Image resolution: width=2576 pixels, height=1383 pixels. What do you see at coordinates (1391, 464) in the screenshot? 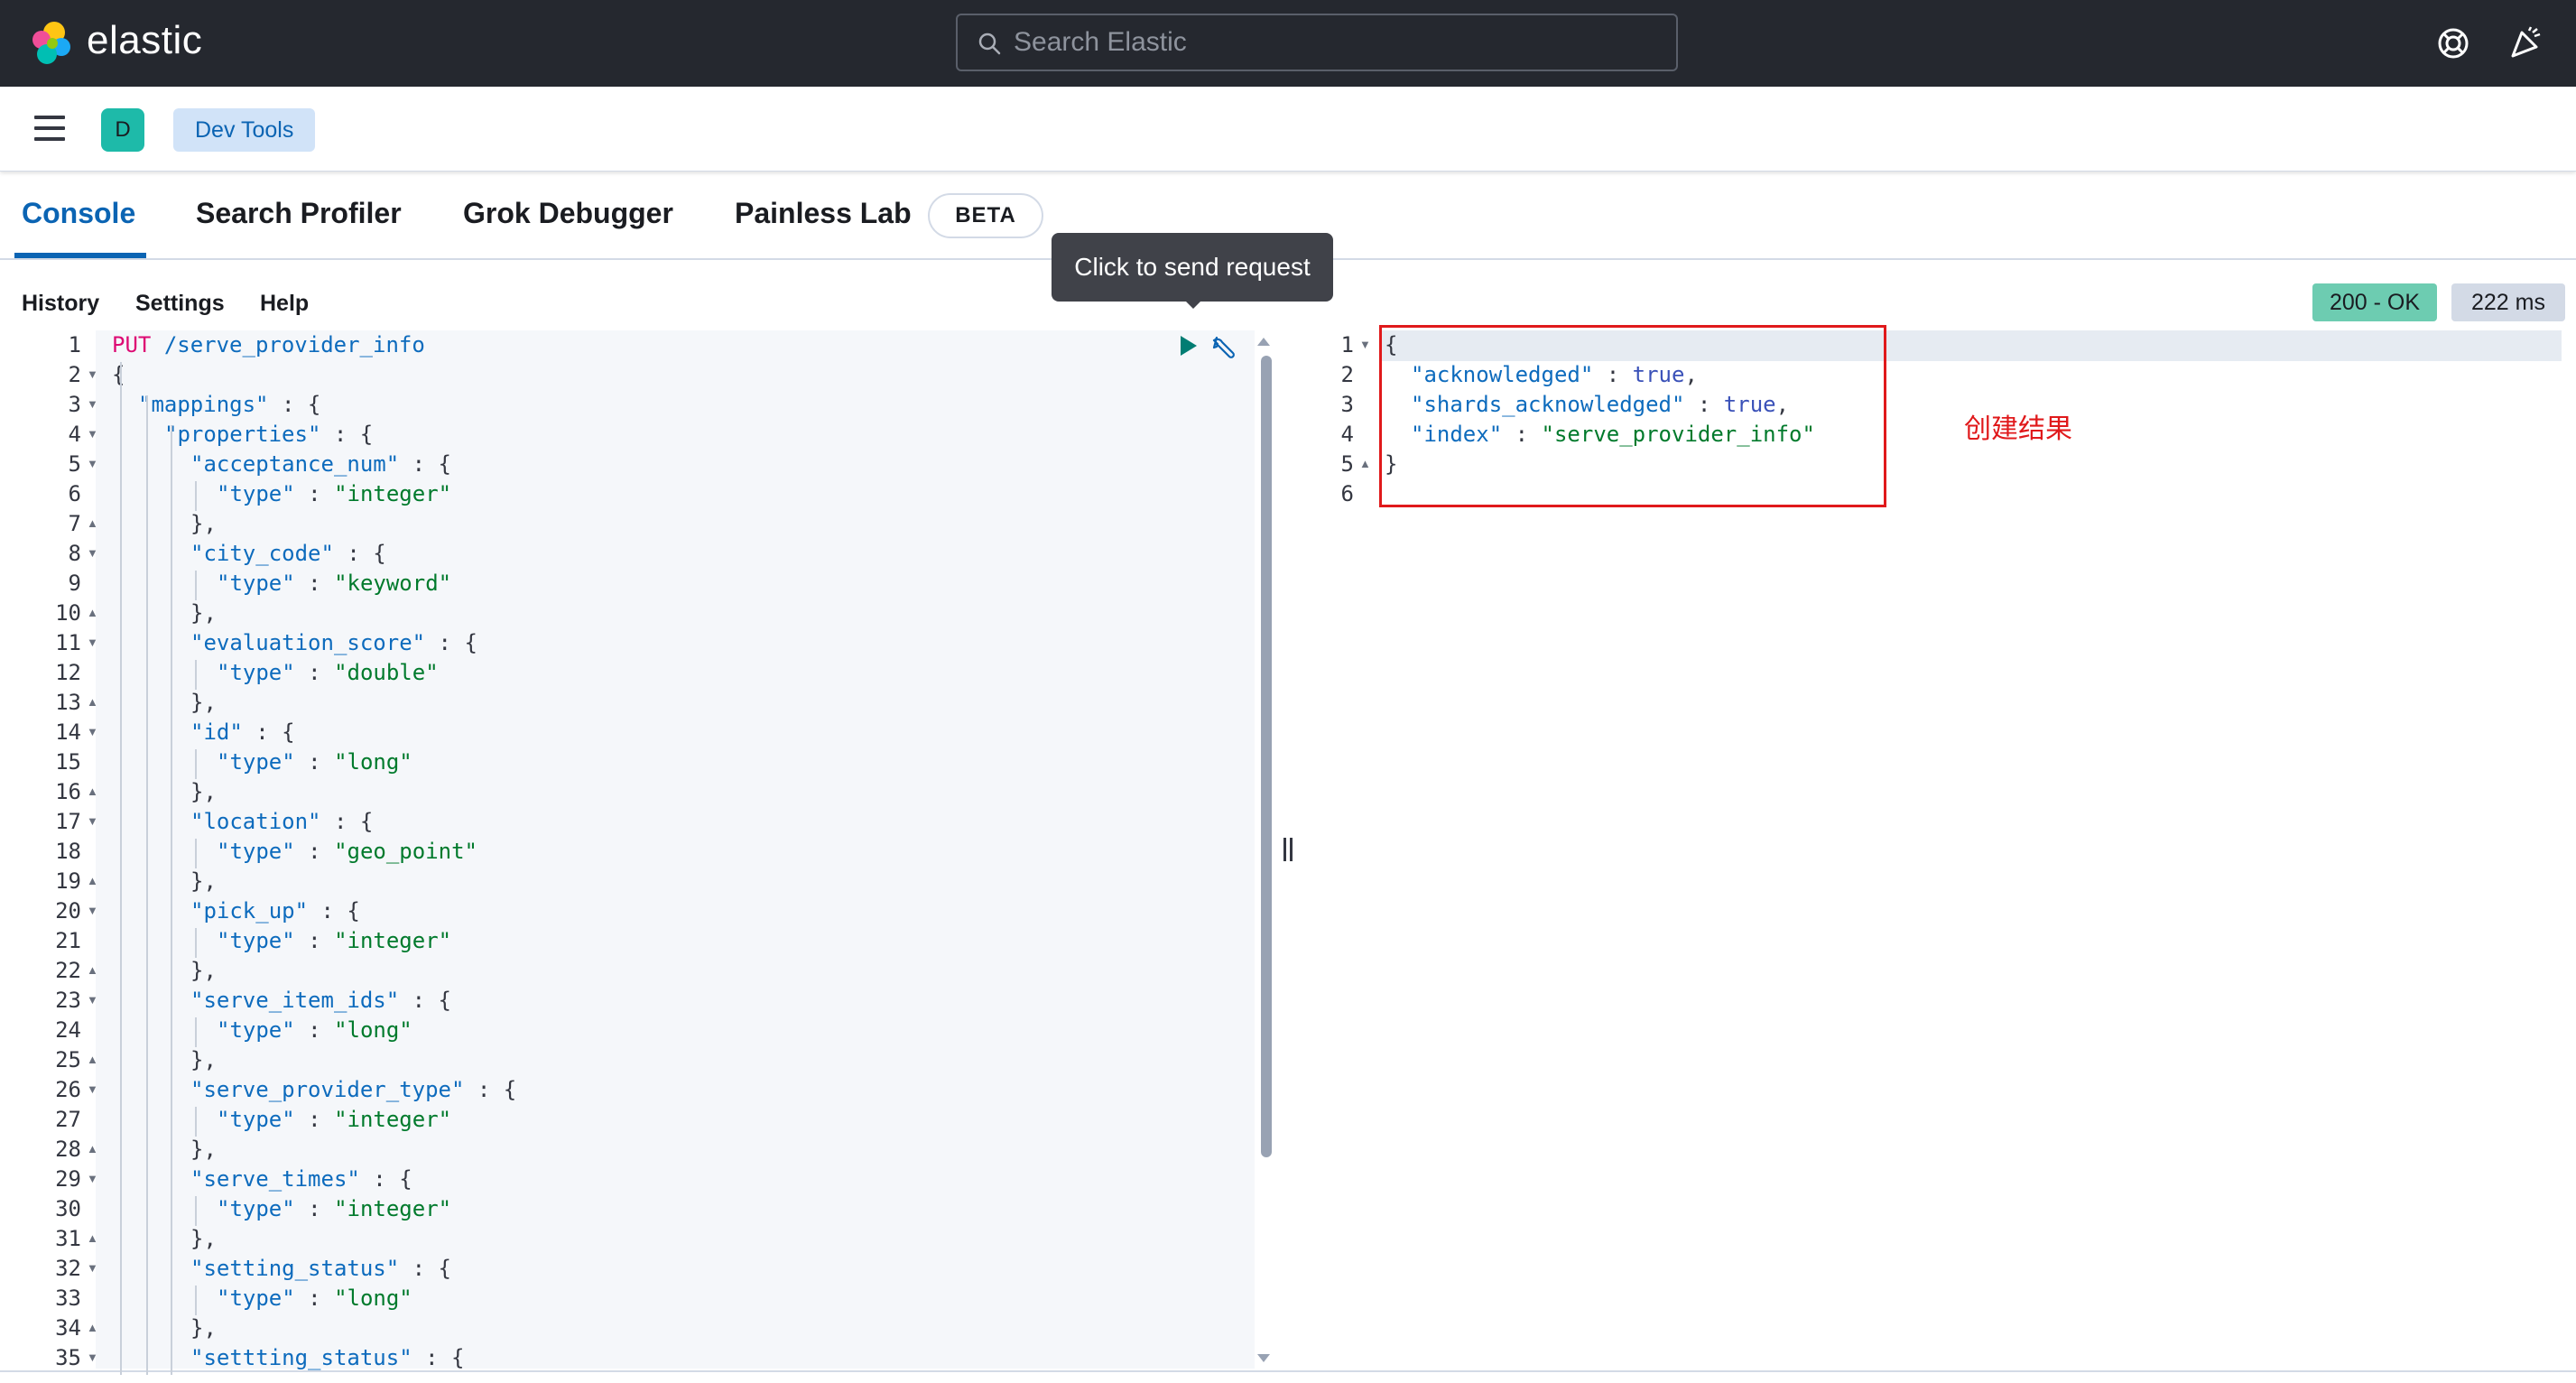
I see `response-line: }` at bounding box center [1391, 464].